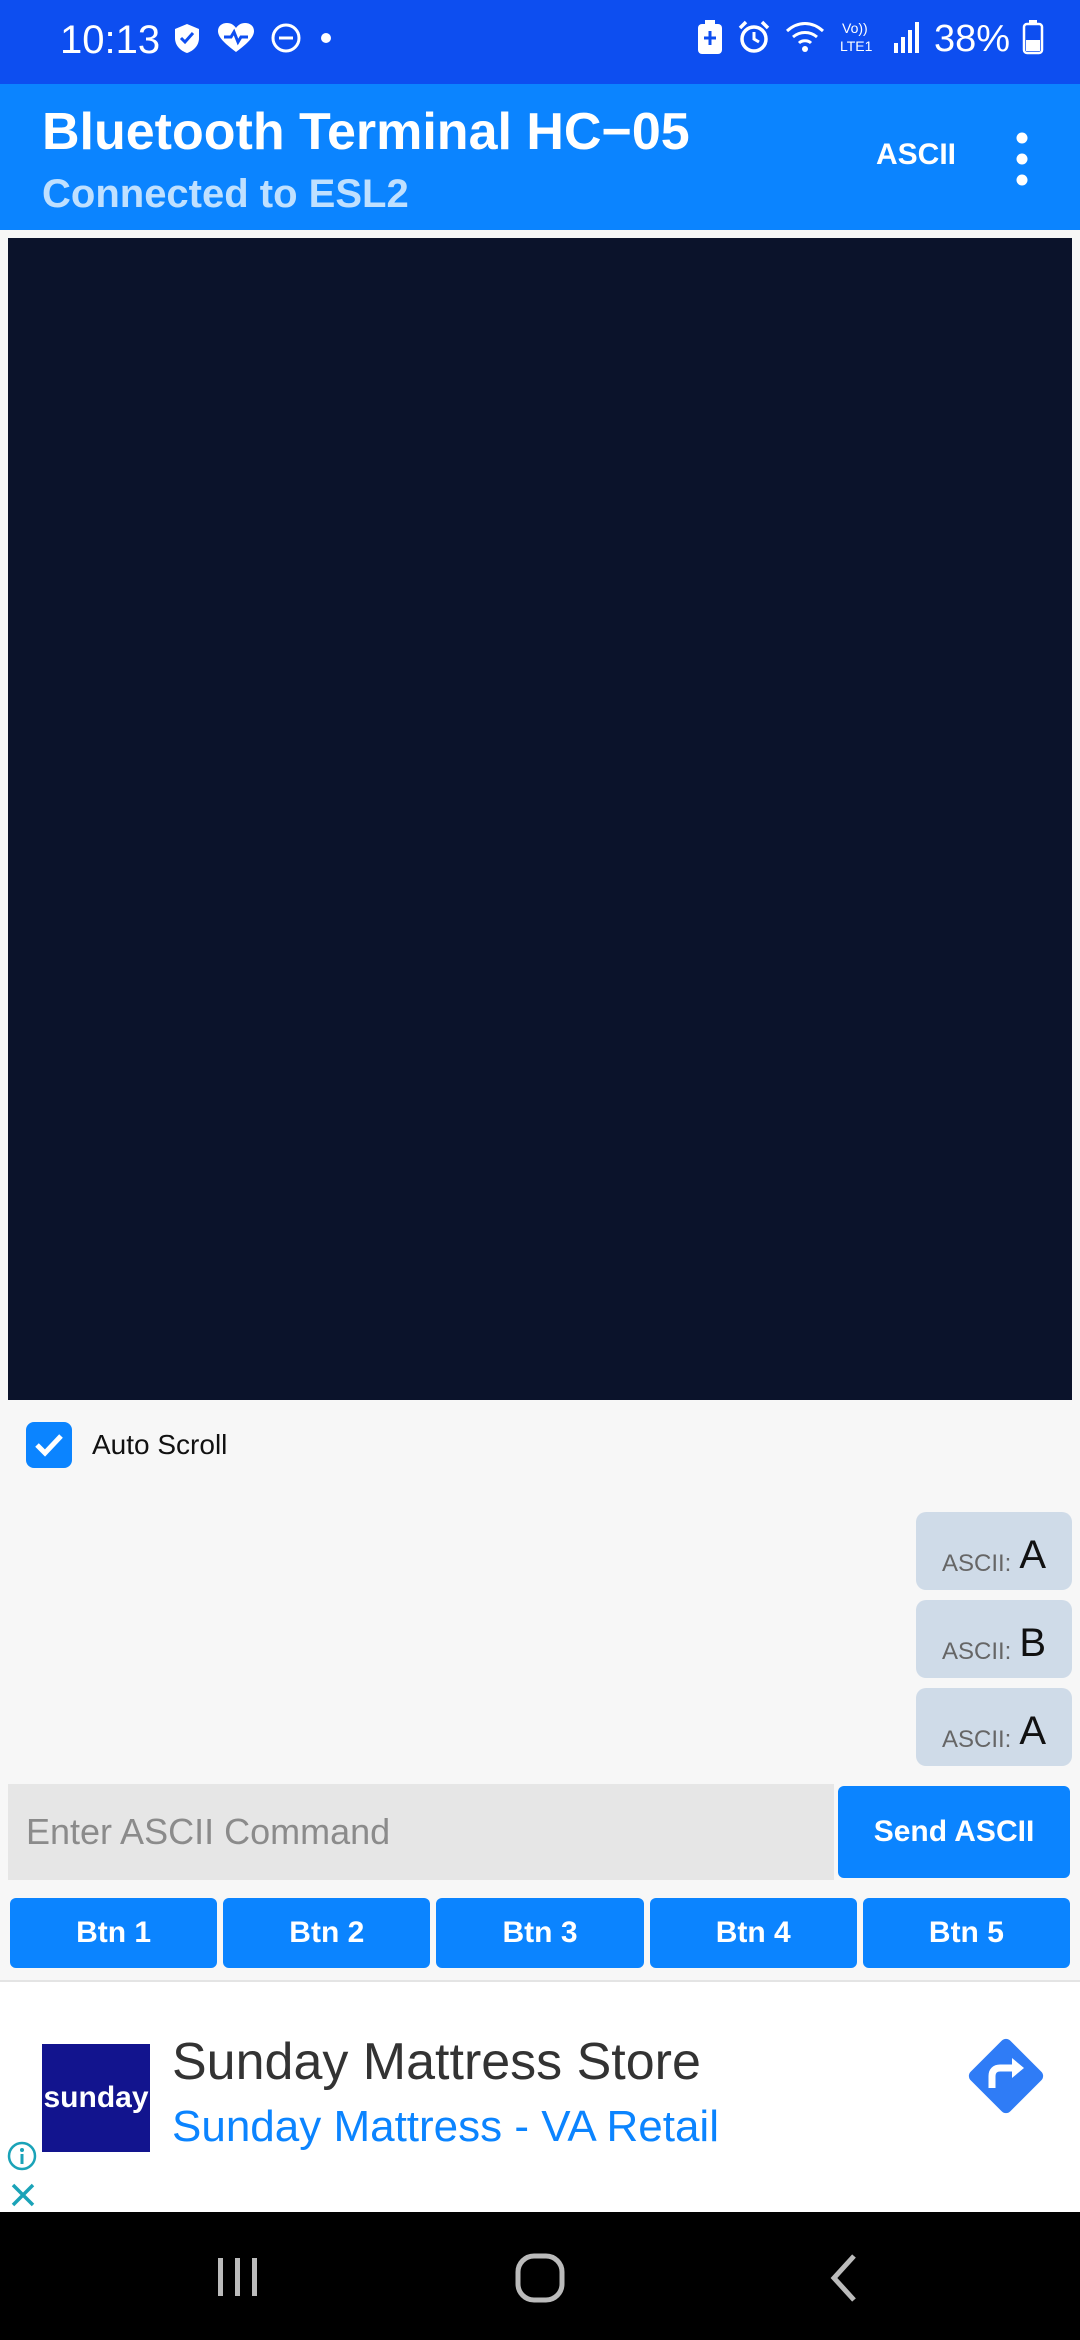  What do you see at coordinates (187, 40) in the screenshot?
I see `shield-icon` at bounding box center [187, 40].